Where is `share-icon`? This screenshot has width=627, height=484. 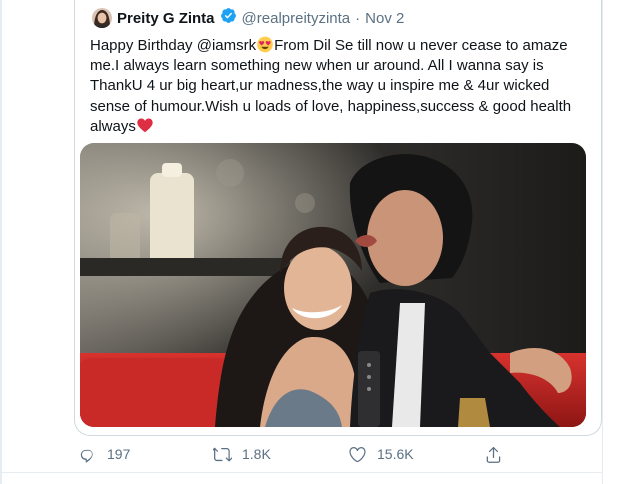 share-icon is located at coordinates (493, 454).